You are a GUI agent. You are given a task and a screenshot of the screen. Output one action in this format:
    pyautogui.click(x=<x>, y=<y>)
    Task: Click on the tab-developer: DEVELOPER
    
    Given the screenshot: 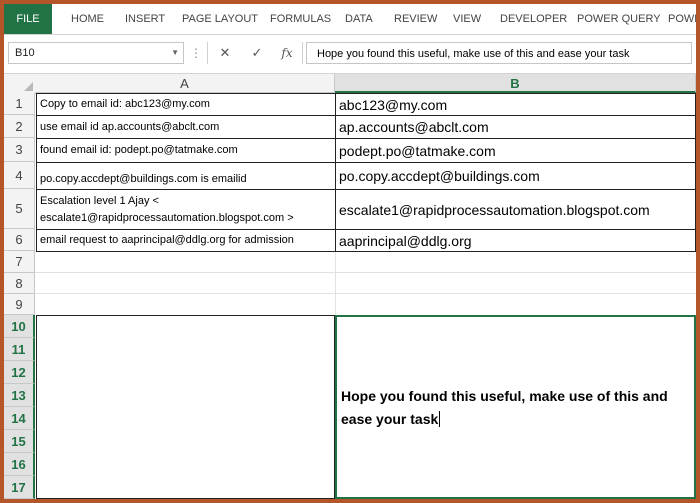 What is the action you would take?
    pyautogui.click(x=533, y=19)
    